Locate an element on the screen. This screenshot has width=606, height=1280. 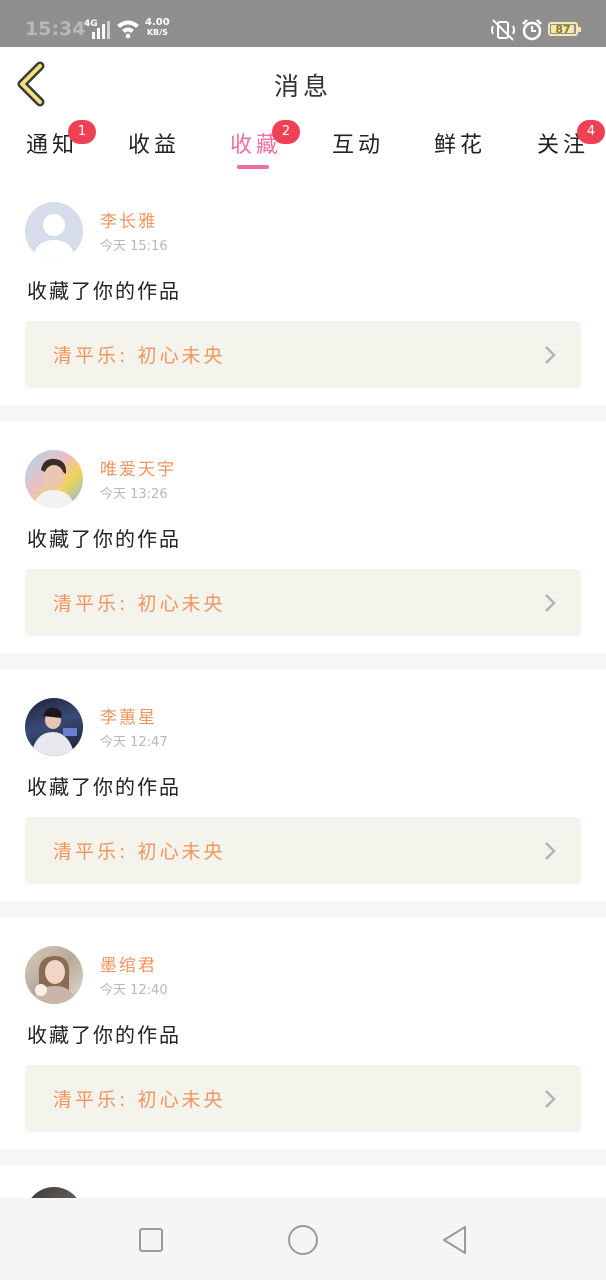
active-tab-indicator is located at coordinates (253, 167).